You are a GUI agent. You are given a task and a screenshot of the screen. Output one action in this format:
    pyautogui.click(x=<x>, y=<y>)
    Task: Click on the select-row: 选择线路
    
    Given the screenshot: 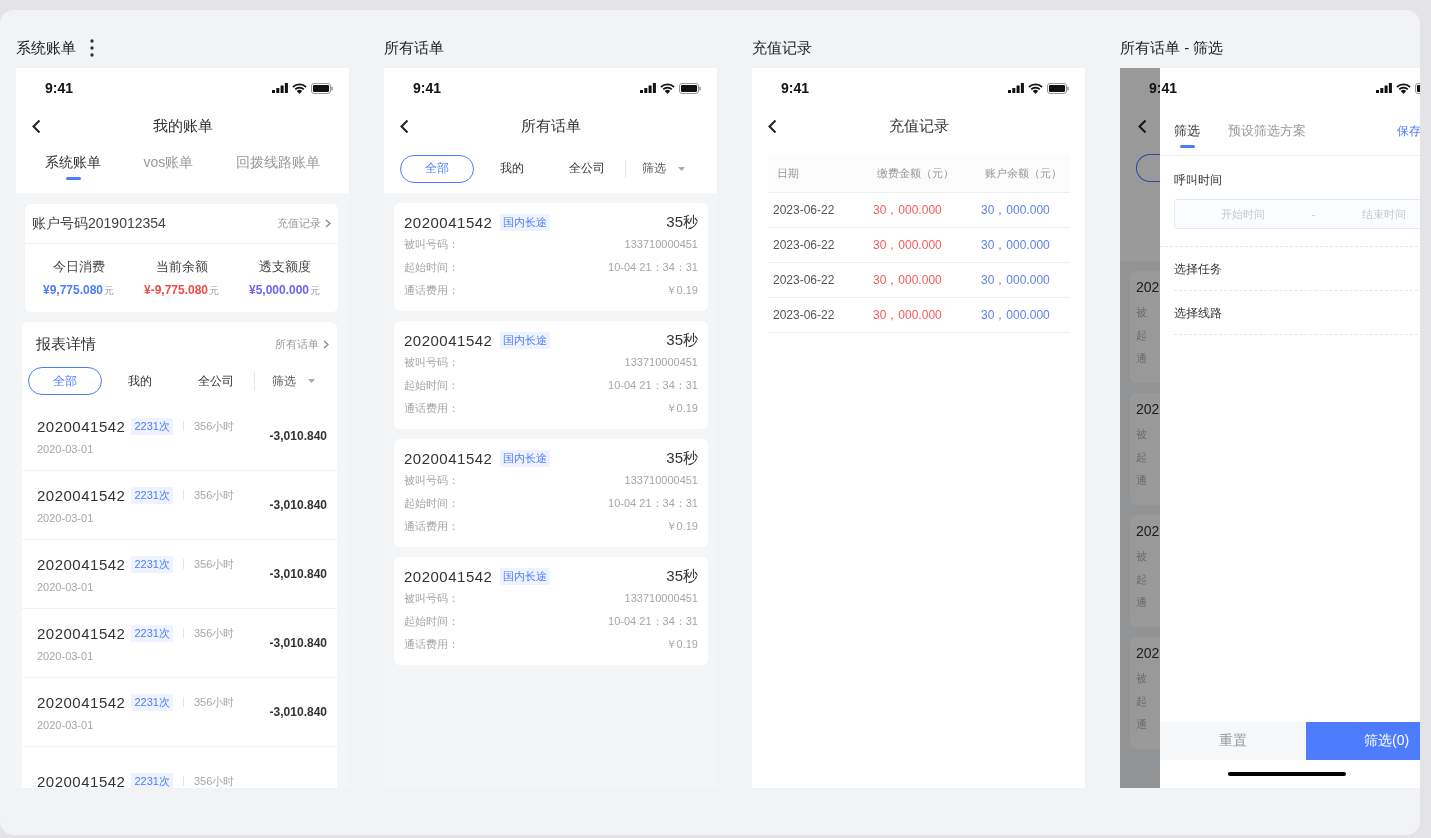 What is the action you would take?
    pyautogui.click(x=1297, y=313)
    